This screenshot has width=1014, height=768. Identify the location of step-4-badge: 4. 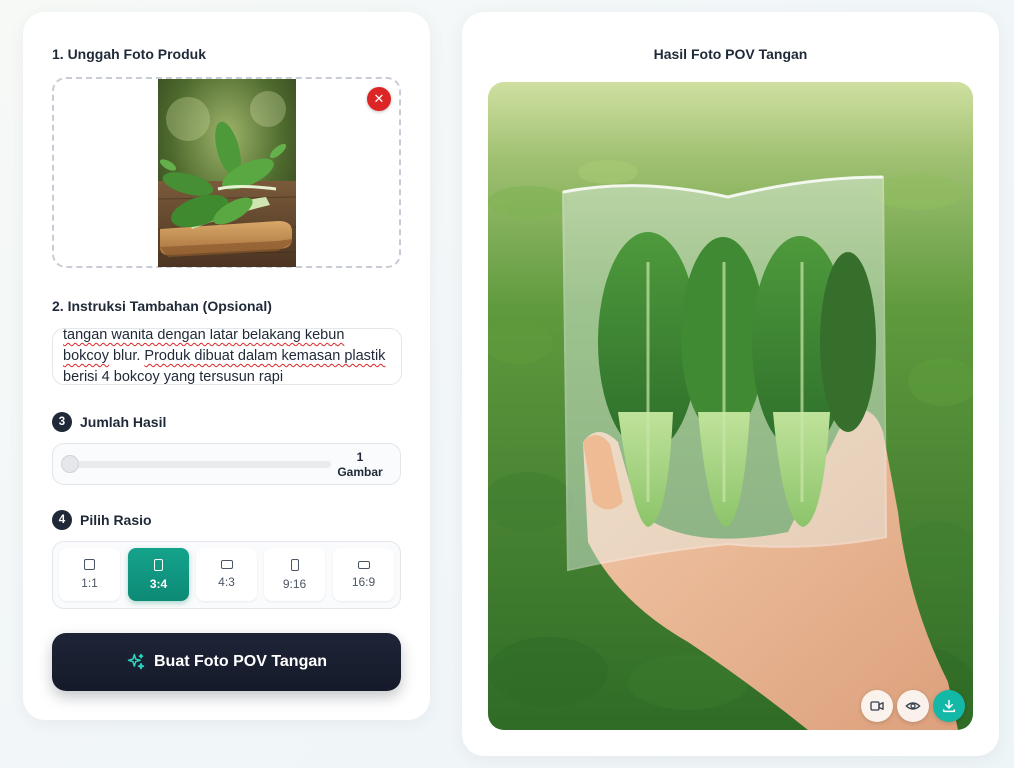
(62, 520).